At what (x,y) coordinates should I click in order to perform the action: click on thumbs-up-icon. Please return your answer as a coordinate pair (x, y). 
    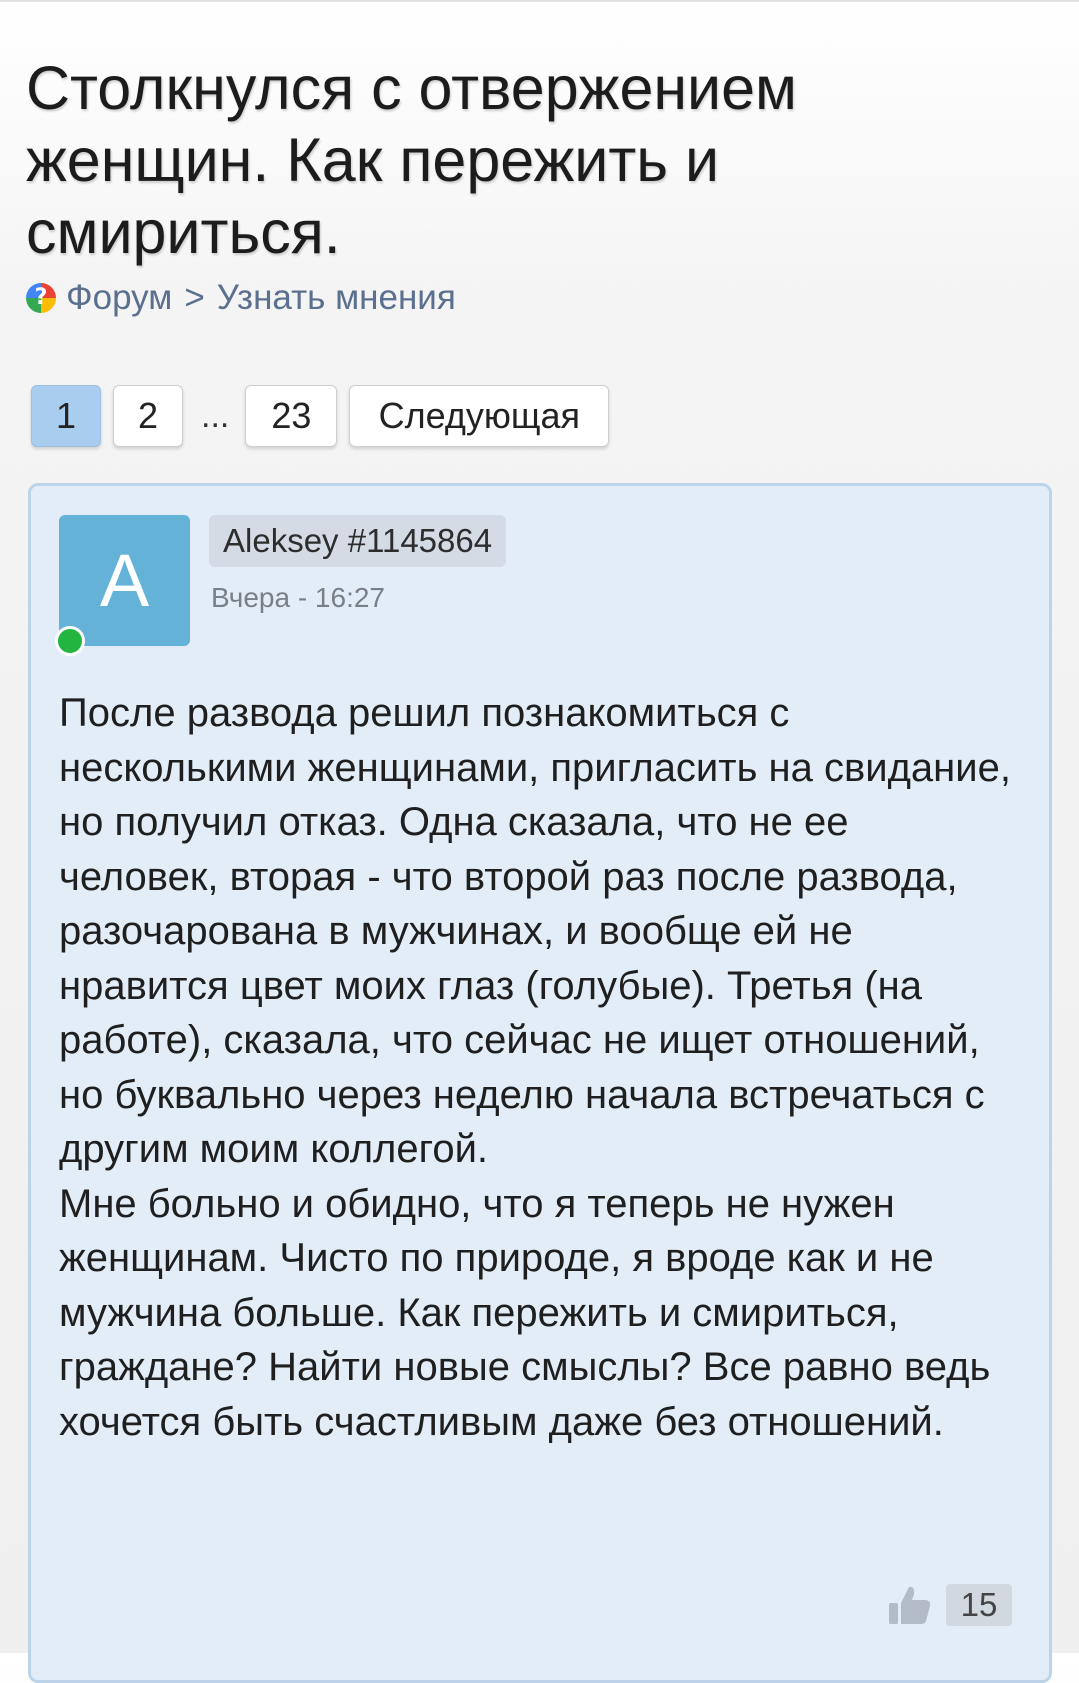
    Looking at the image, I should click on (910, 1605).